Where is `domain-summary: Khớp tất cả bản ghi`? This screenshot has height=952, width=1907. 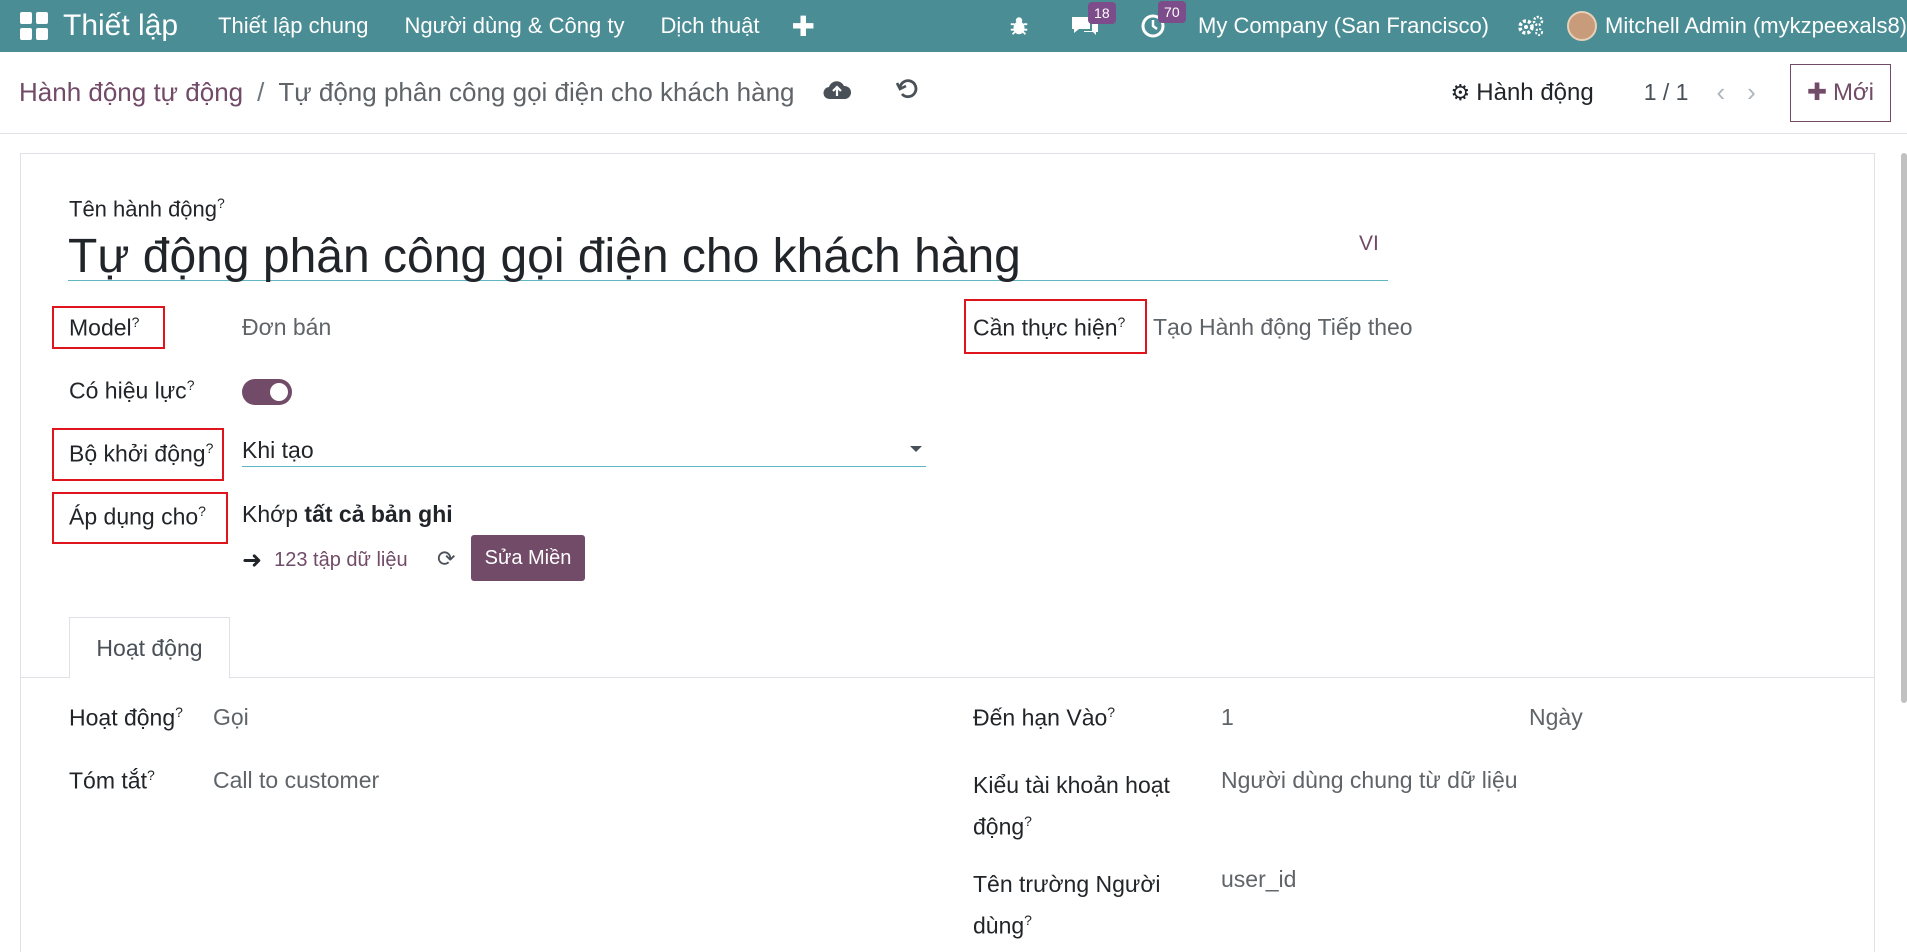
domain-summary: Khớp tất cả bản ghi is located at coordinates (347, 514).